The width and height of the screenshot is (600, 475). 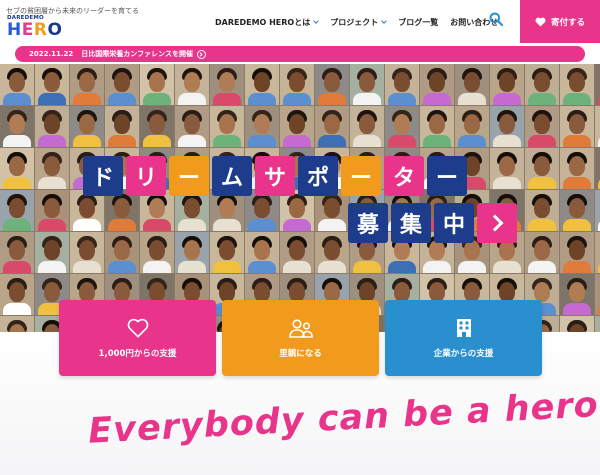 What do you see at coordinates (137, 353) in the screenshot?
I see `card-label: 1,000円からの支援` at bounding box center [137, 353].